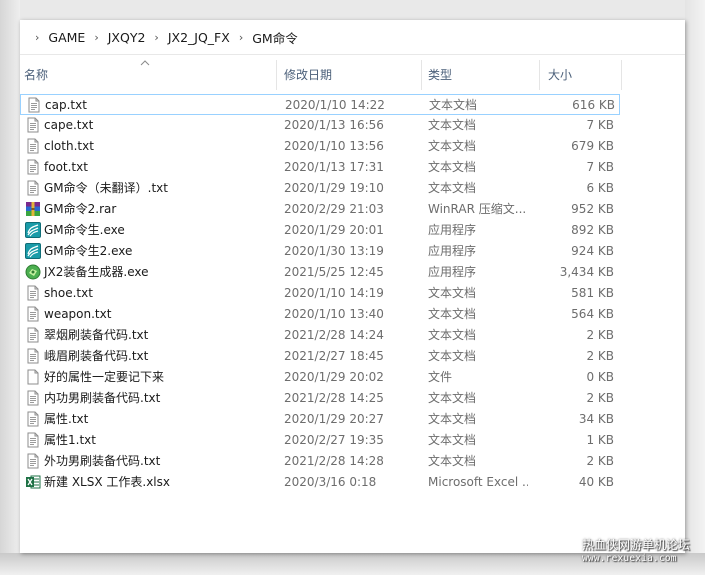 The width and height of the screenshot is (705, 575). What do you see at coordinates (33, 230) in the screenshot?
I see `application-icon` at bounding box center [33, 230].